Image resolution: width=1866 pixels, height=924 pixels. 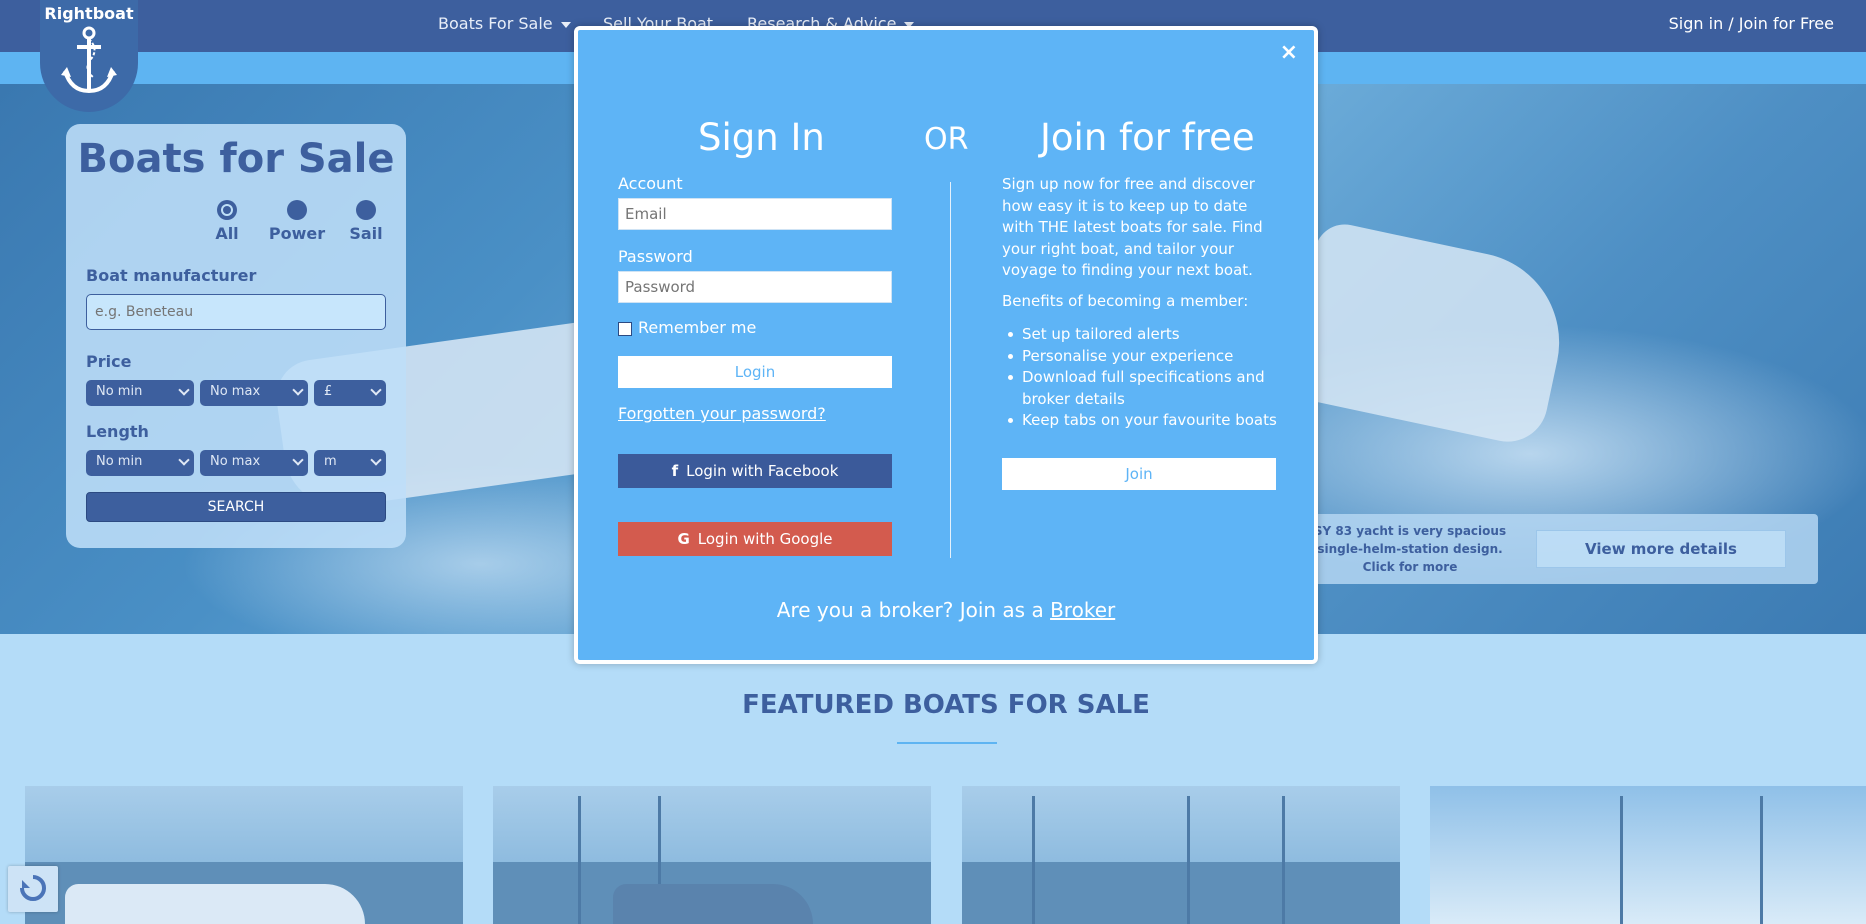 I want to click on list-item: Keep tabs on your favourite boats, so click(x=1147, y=421).